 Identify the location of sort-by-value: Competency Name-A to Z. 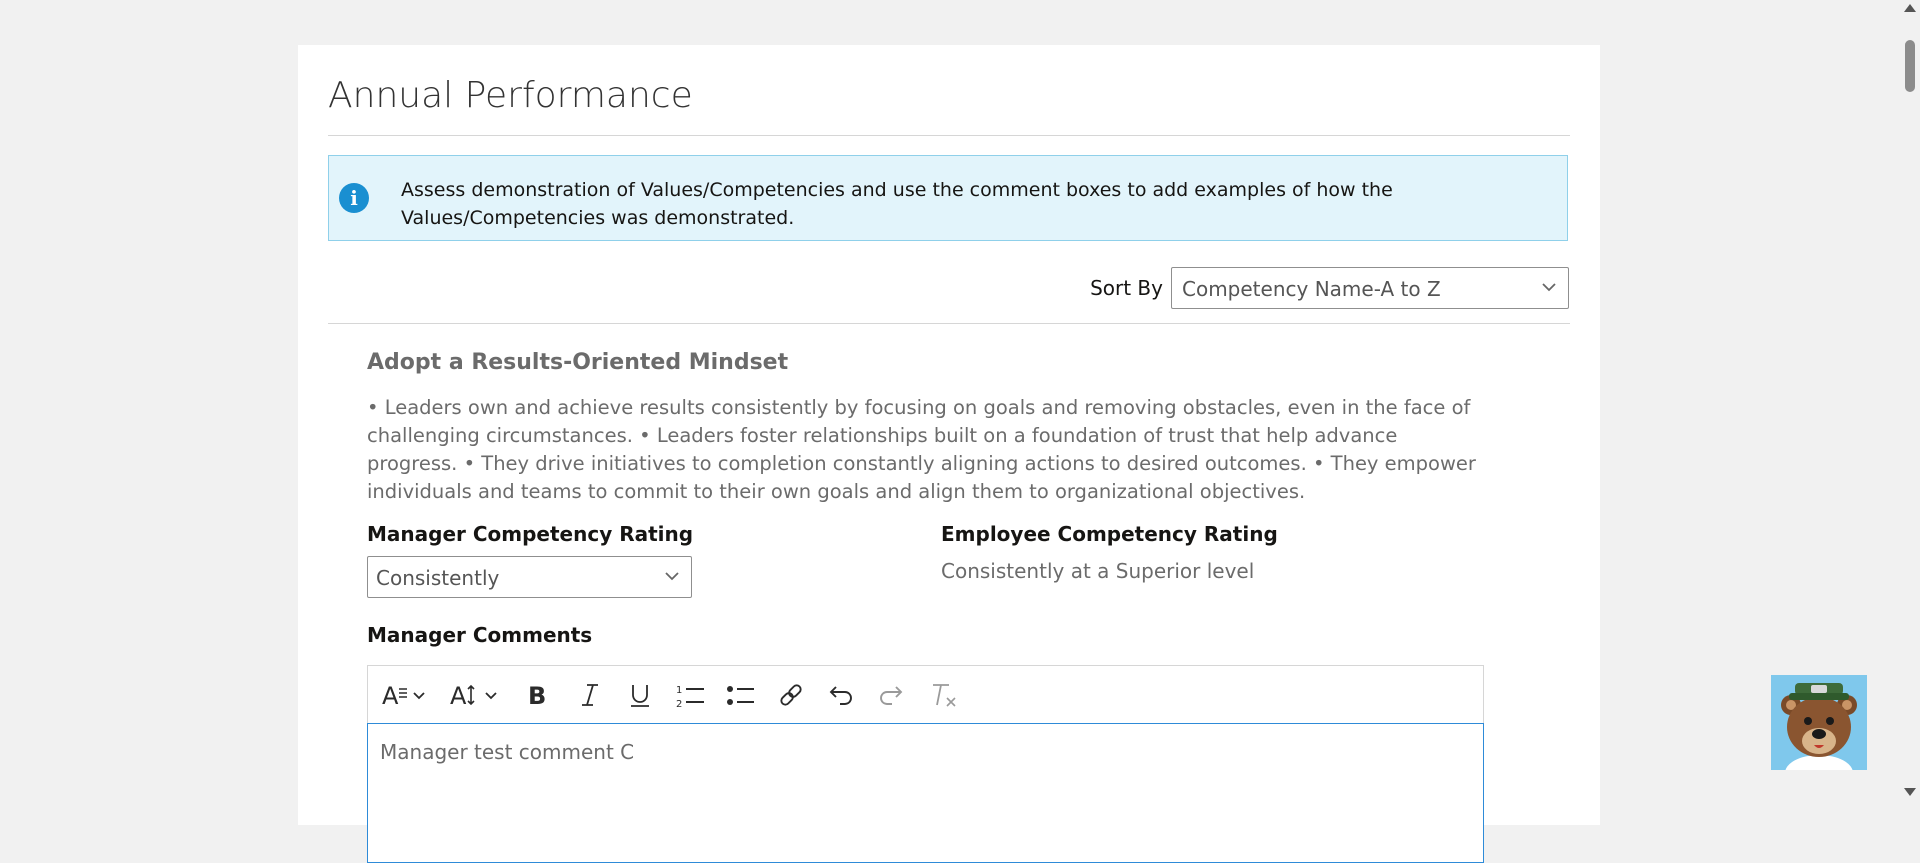
(1311, 289).